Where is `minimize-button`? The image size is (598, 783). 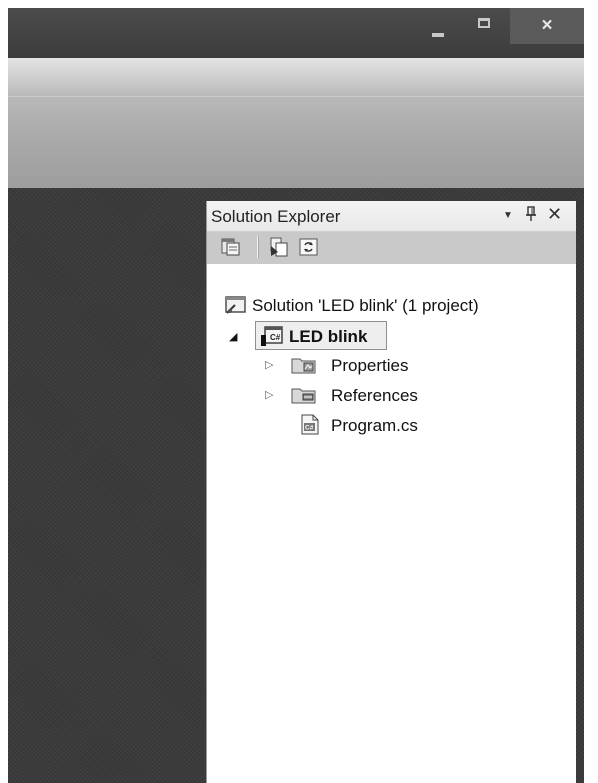 minimize-button is located at coordinates (438, 26).